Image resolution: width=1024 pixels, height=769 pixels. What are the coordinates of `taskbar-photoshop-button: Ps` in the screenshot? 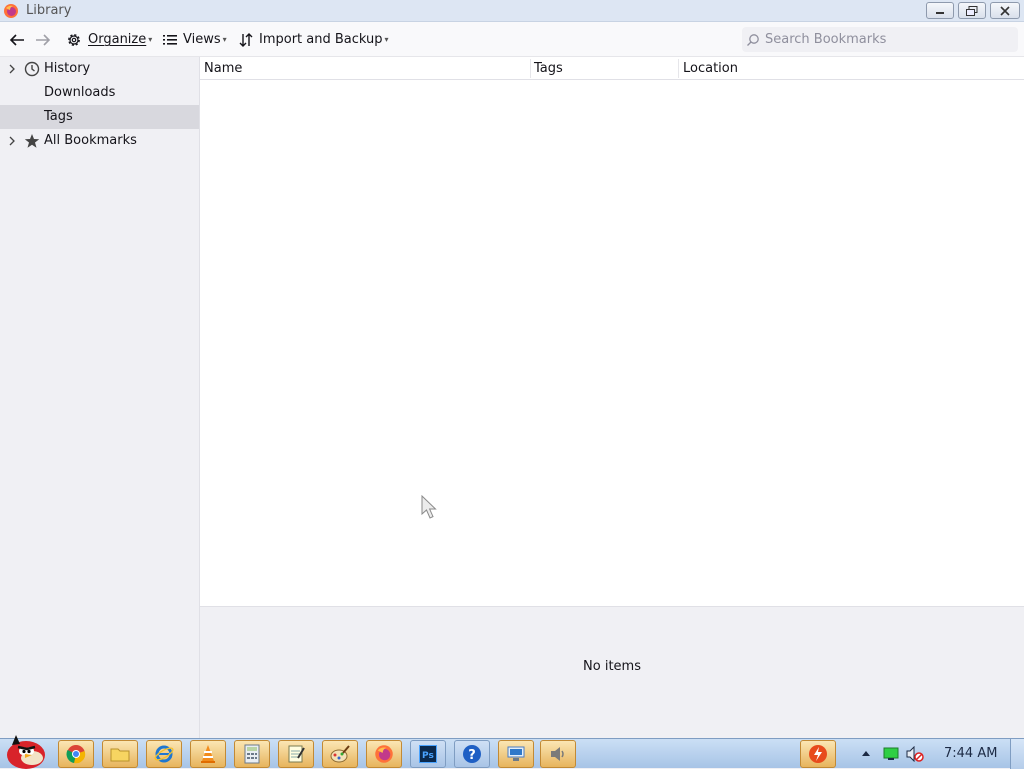 It's located at (428, 754).